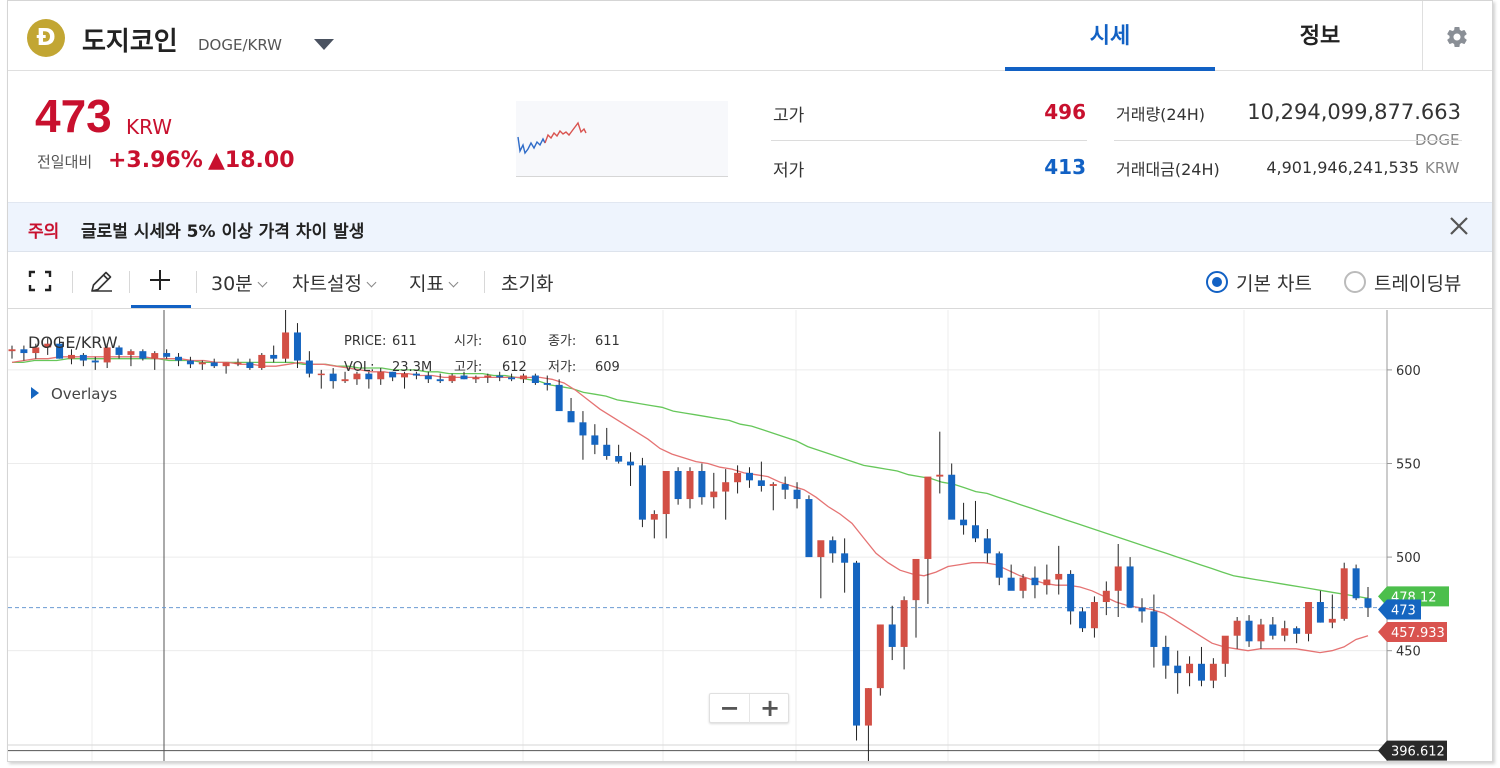 The image size is (1500, 768). What do you see at coordinates (232, 284) in the screenshot?
I see `interval-label: 30분` at bounding box center [232, 284].